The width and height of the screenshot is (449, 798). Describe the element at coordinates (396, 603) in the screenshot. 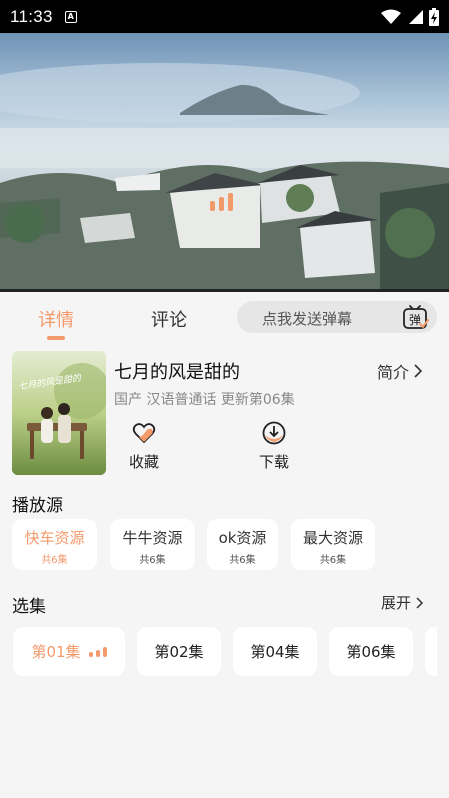

I see `expand-label: 展开` at that location.